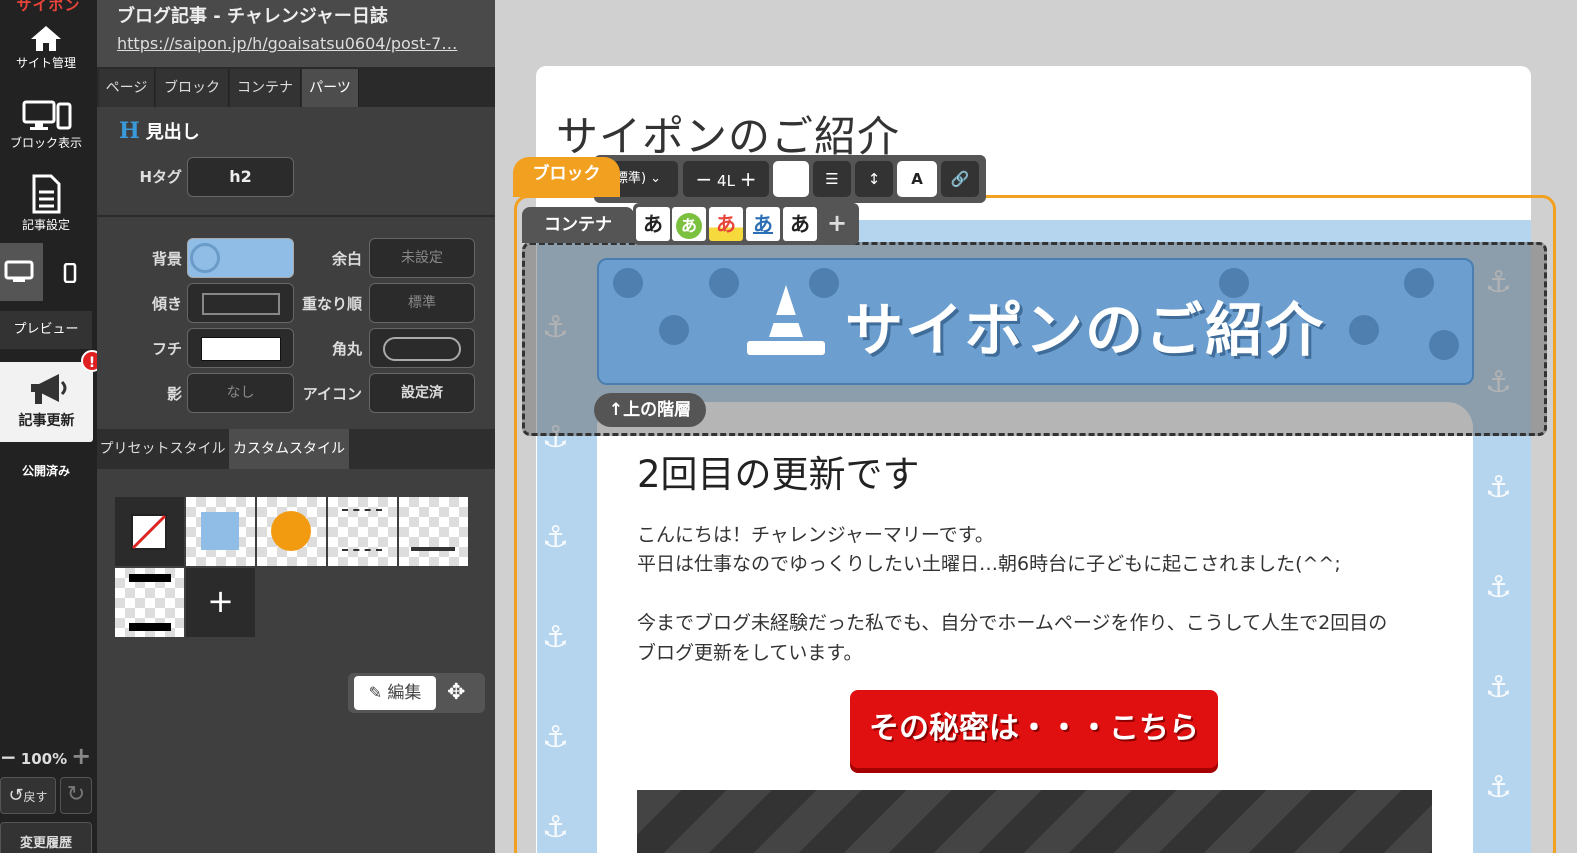 The width and height of the screenshot is (1577, 853). I want to click on desktop-icon, so click(19, 271).